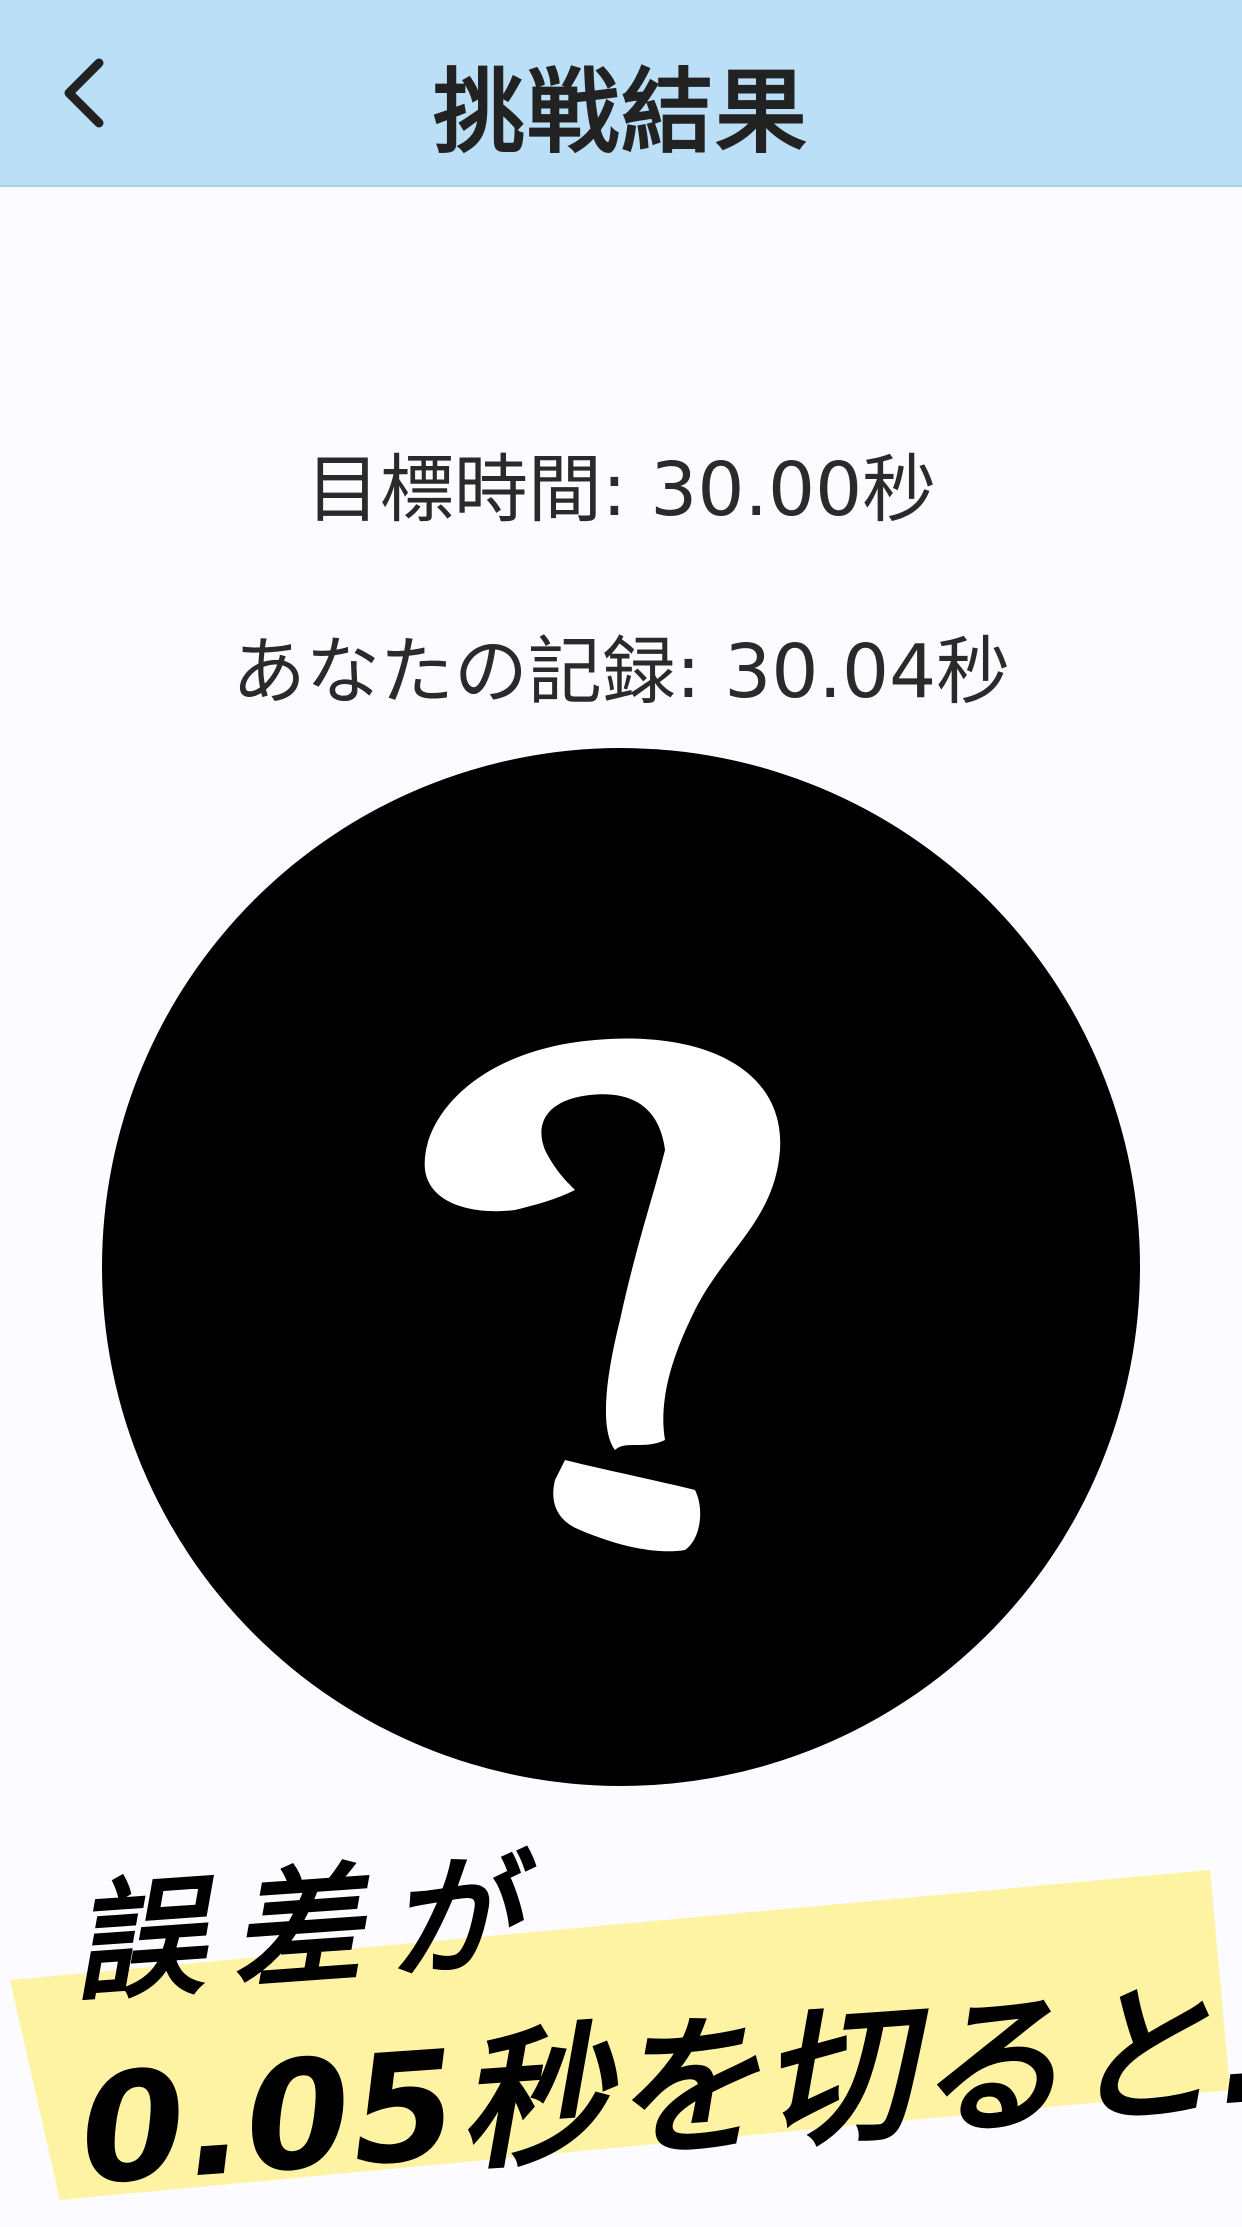 The image size is (1242, 2227). What do you see at coordinates (621, 490) in the screenshot?
I see `target-time-text: 目標時間: 30.00秒` at bounding box center [621, 490].